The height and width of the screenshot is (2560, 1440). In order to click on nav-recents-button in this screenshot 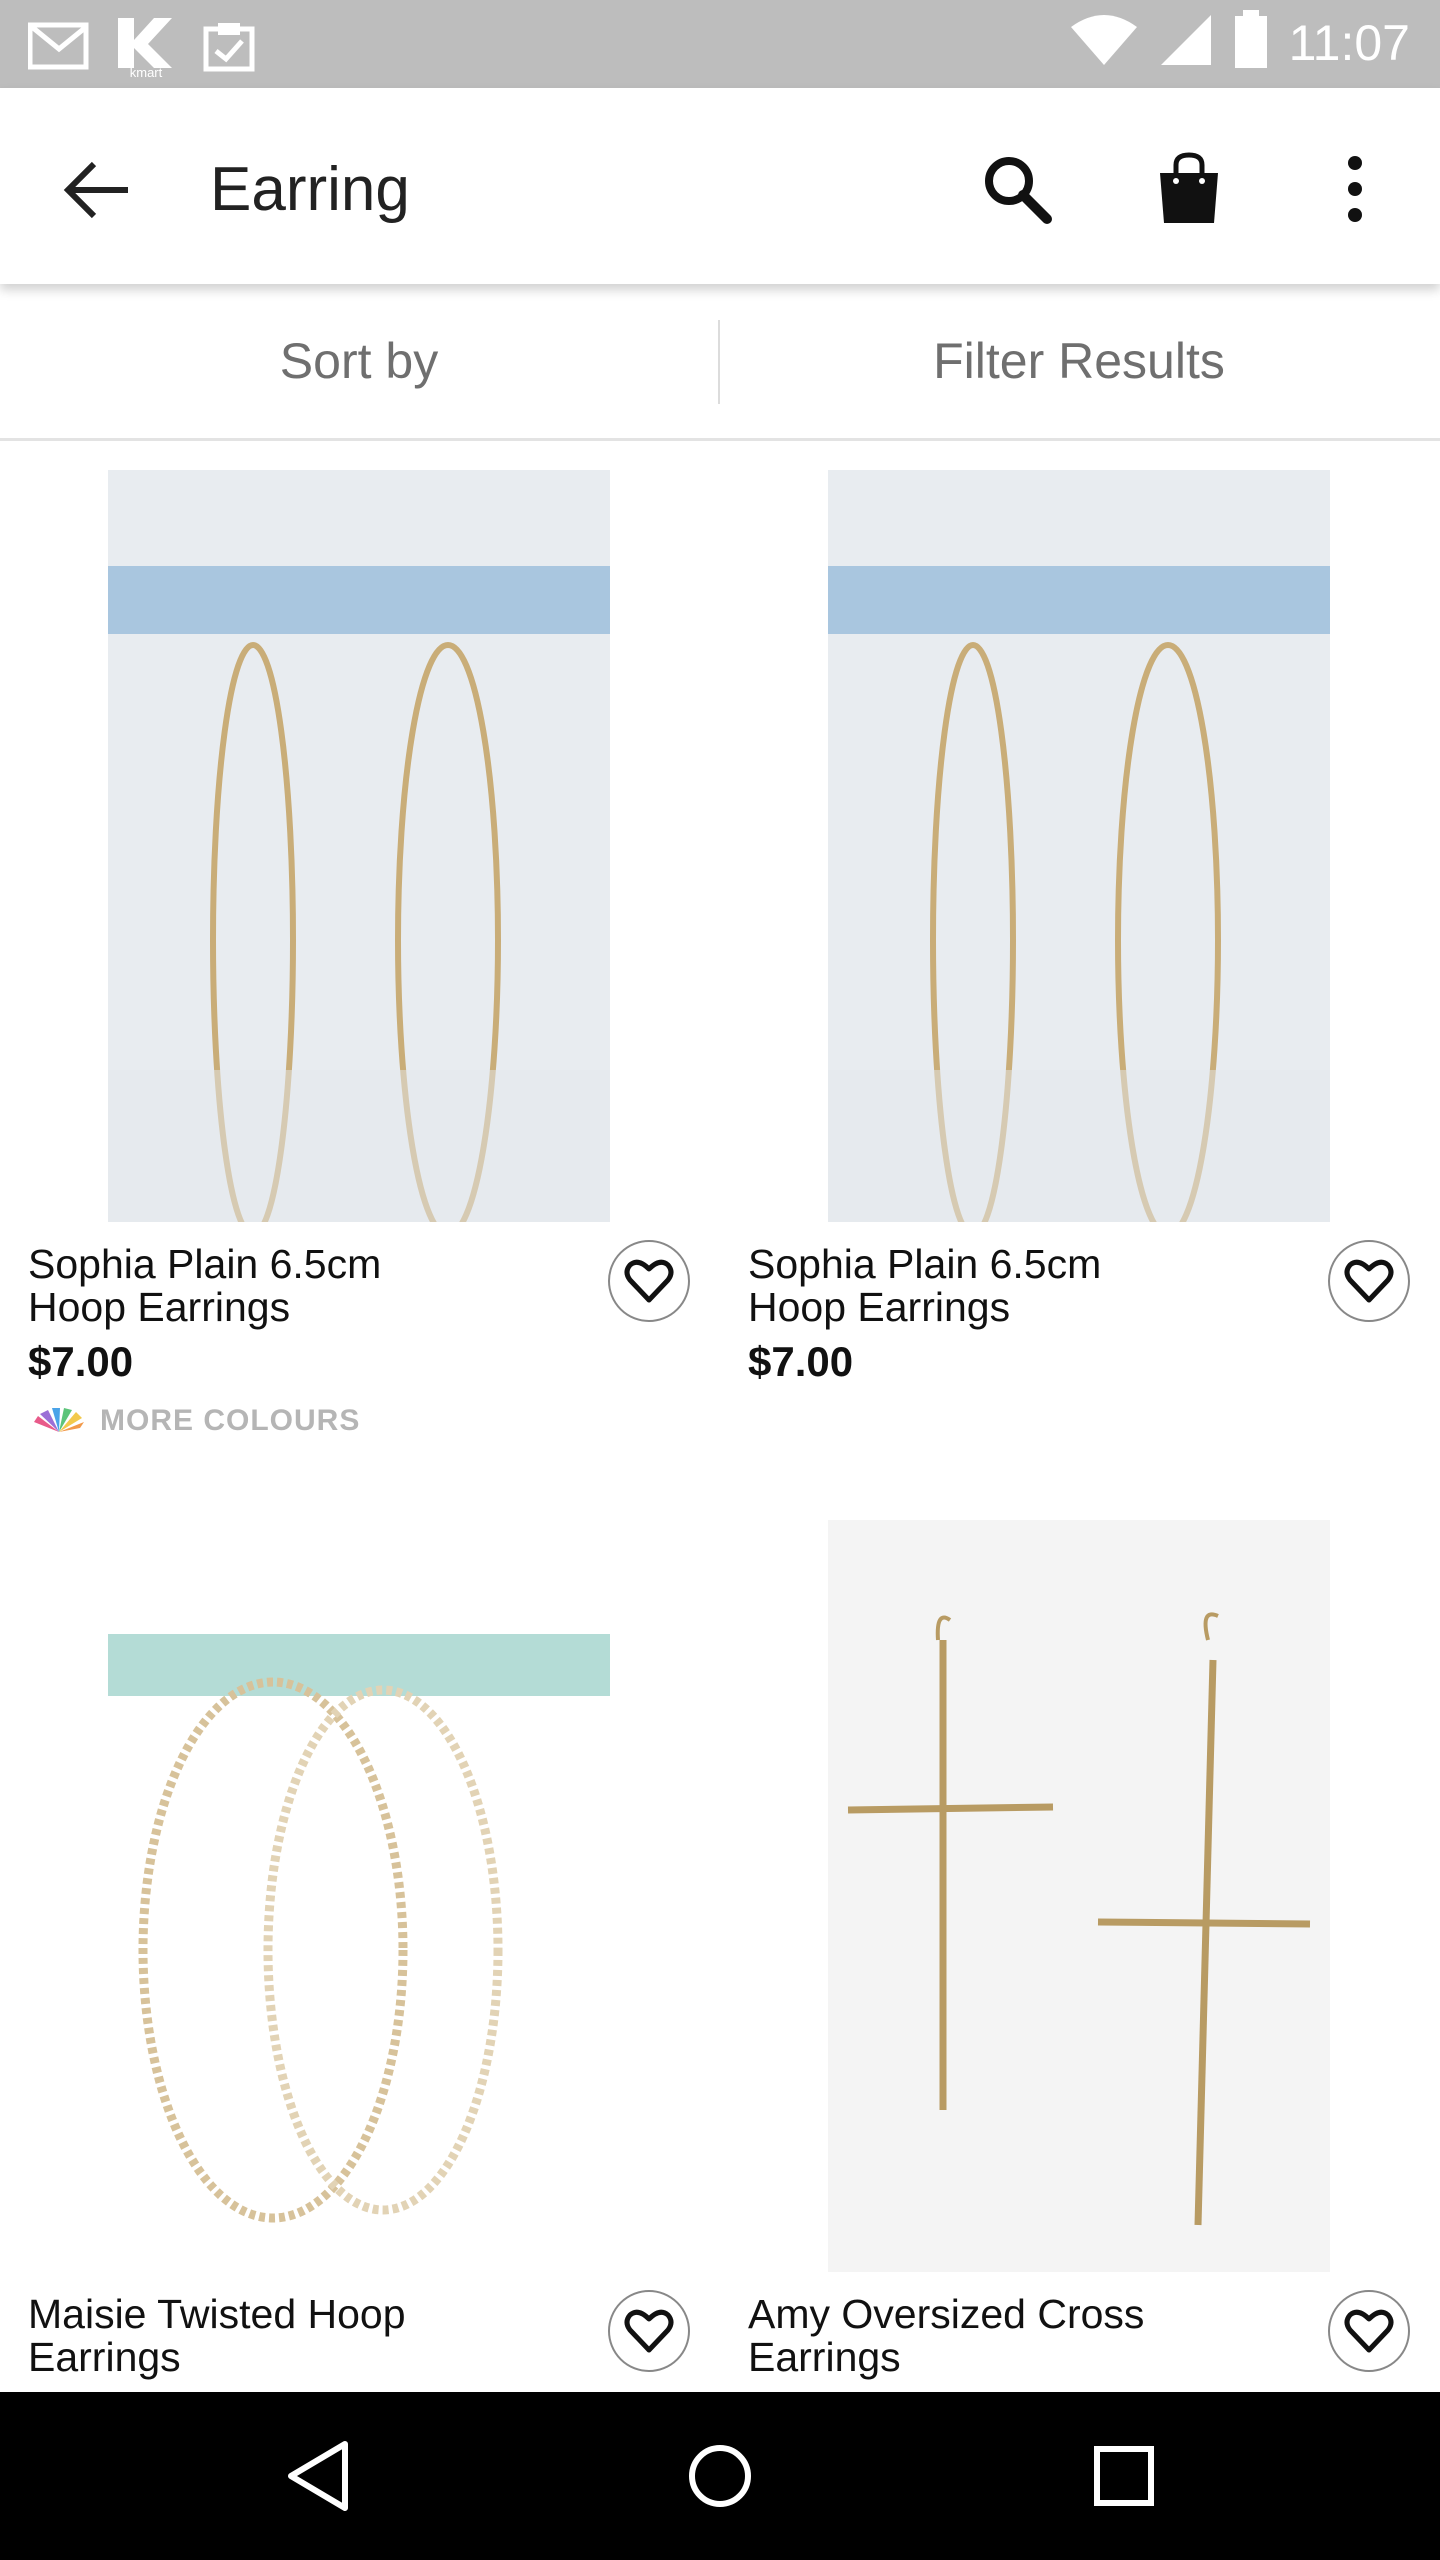, I will do `click(1124, 2476)`.